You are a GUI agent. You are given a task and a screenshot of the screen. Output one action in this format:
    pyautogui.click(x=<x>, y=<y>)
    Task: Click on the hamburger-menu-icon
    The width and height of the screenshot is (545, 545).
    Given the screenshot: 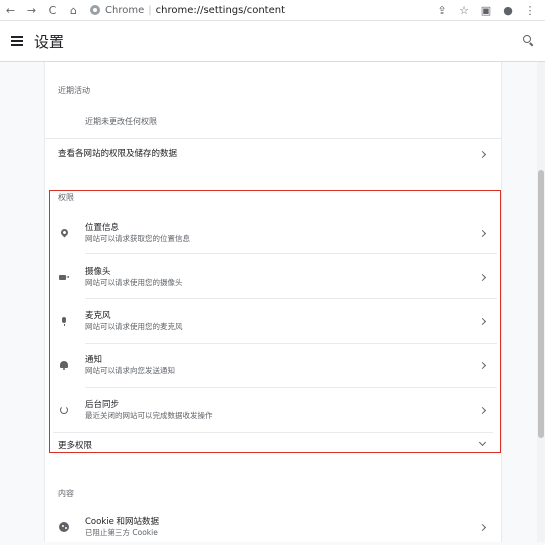 What is the action you would take?
    pyautogui.click(x=17, y=41)
    